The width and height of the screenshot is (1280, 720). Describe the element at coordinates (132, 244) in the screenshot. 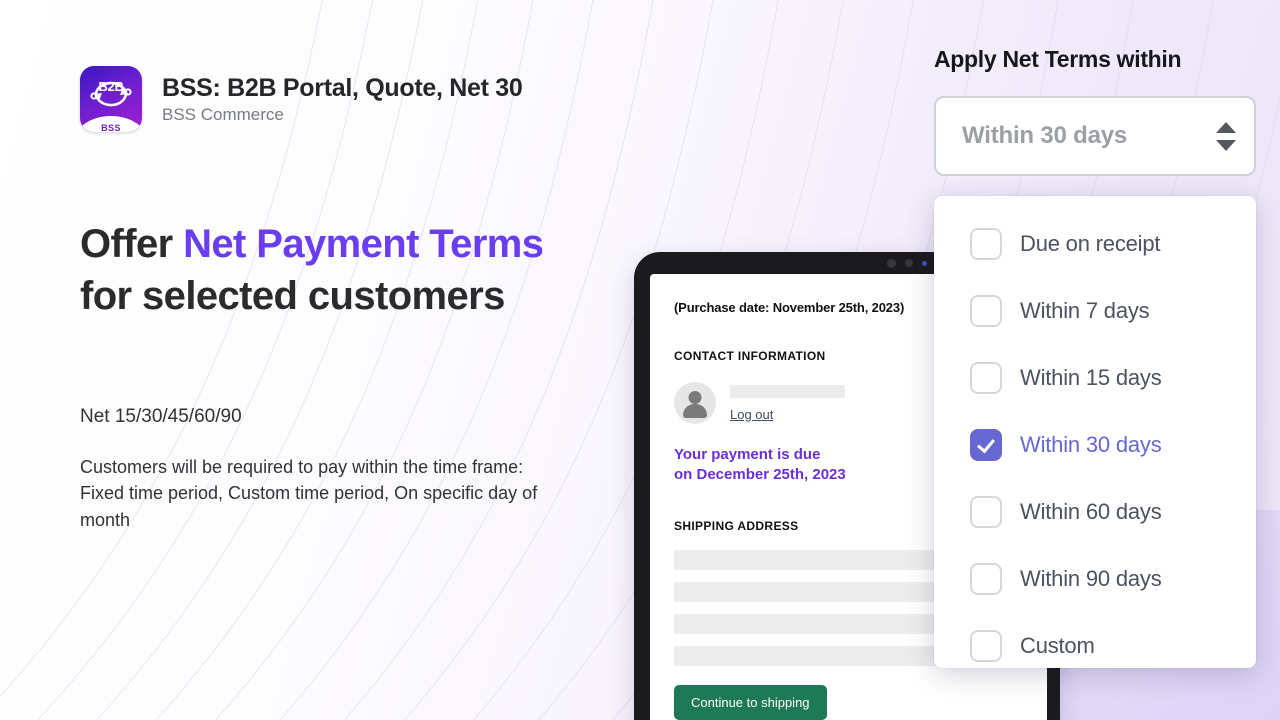

I see `headline-part-1: Offer` at that location.